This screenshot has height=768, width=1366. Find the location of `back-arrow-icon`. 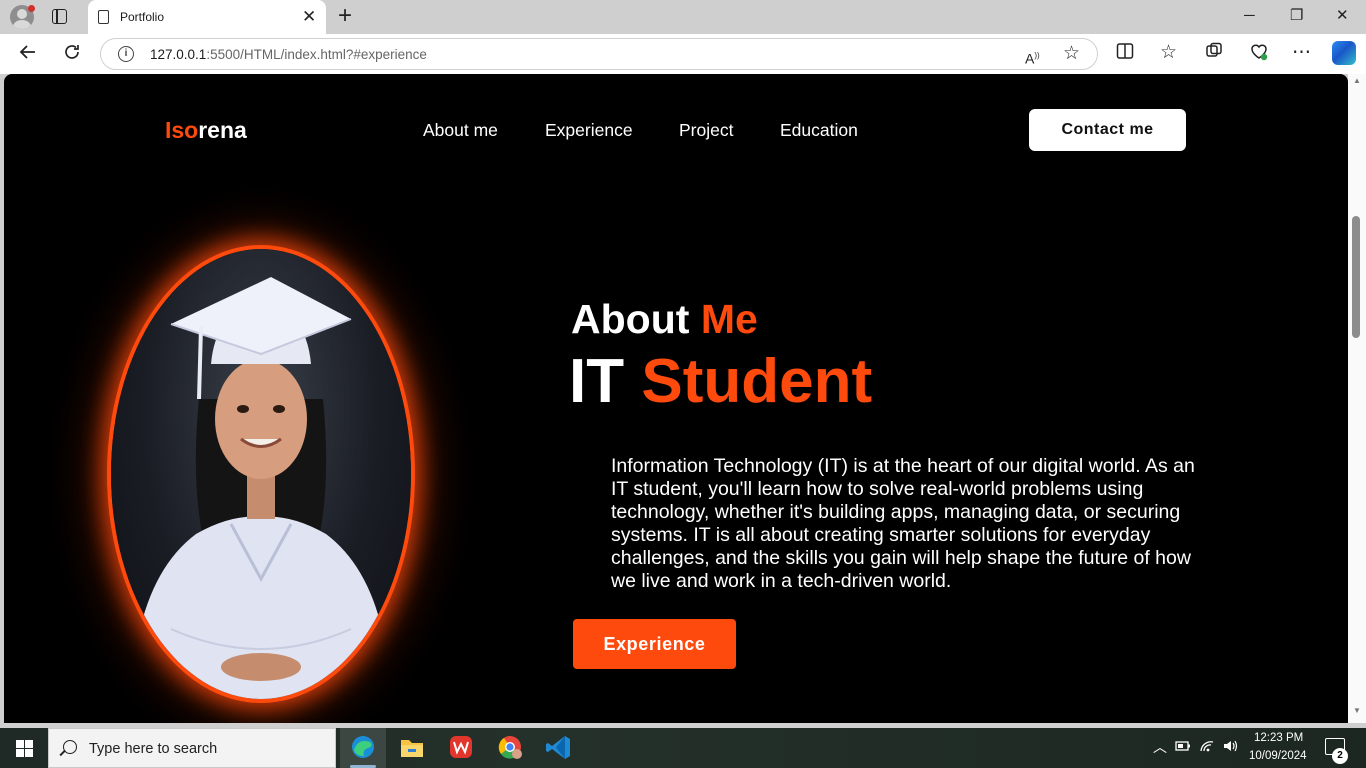

back-arrow-icon is located at coordinates (28, 55).